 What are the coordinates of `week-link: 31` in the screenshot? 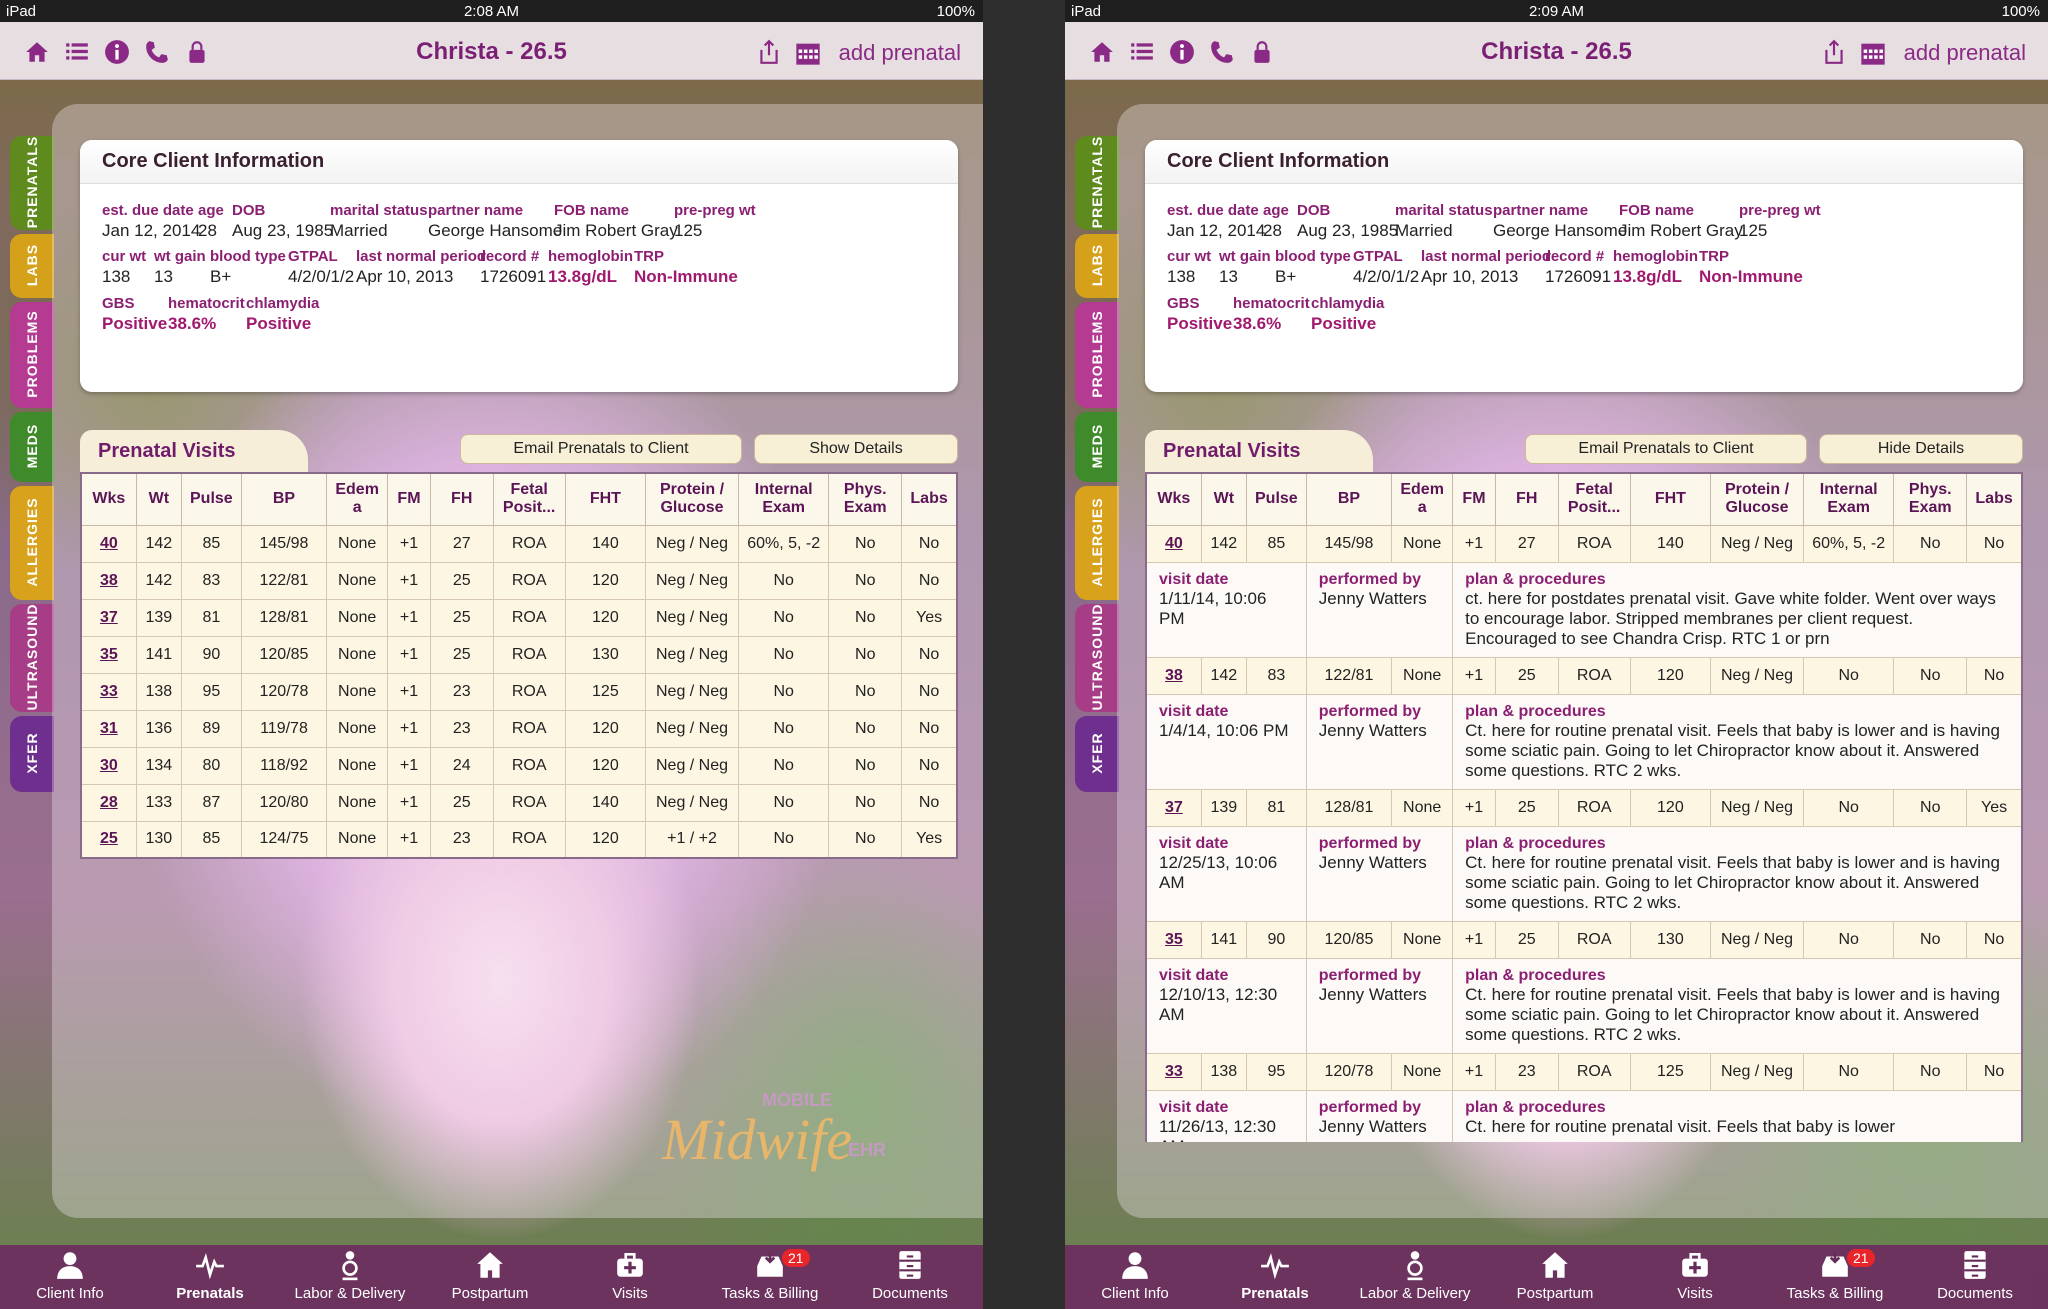 It's located at (109, 728).